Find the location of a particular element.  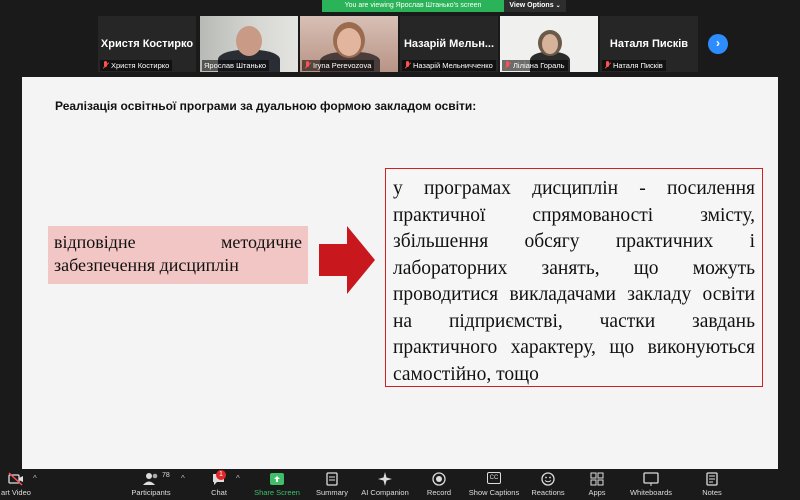

record-button: Record is located at coordinates (439, 484).